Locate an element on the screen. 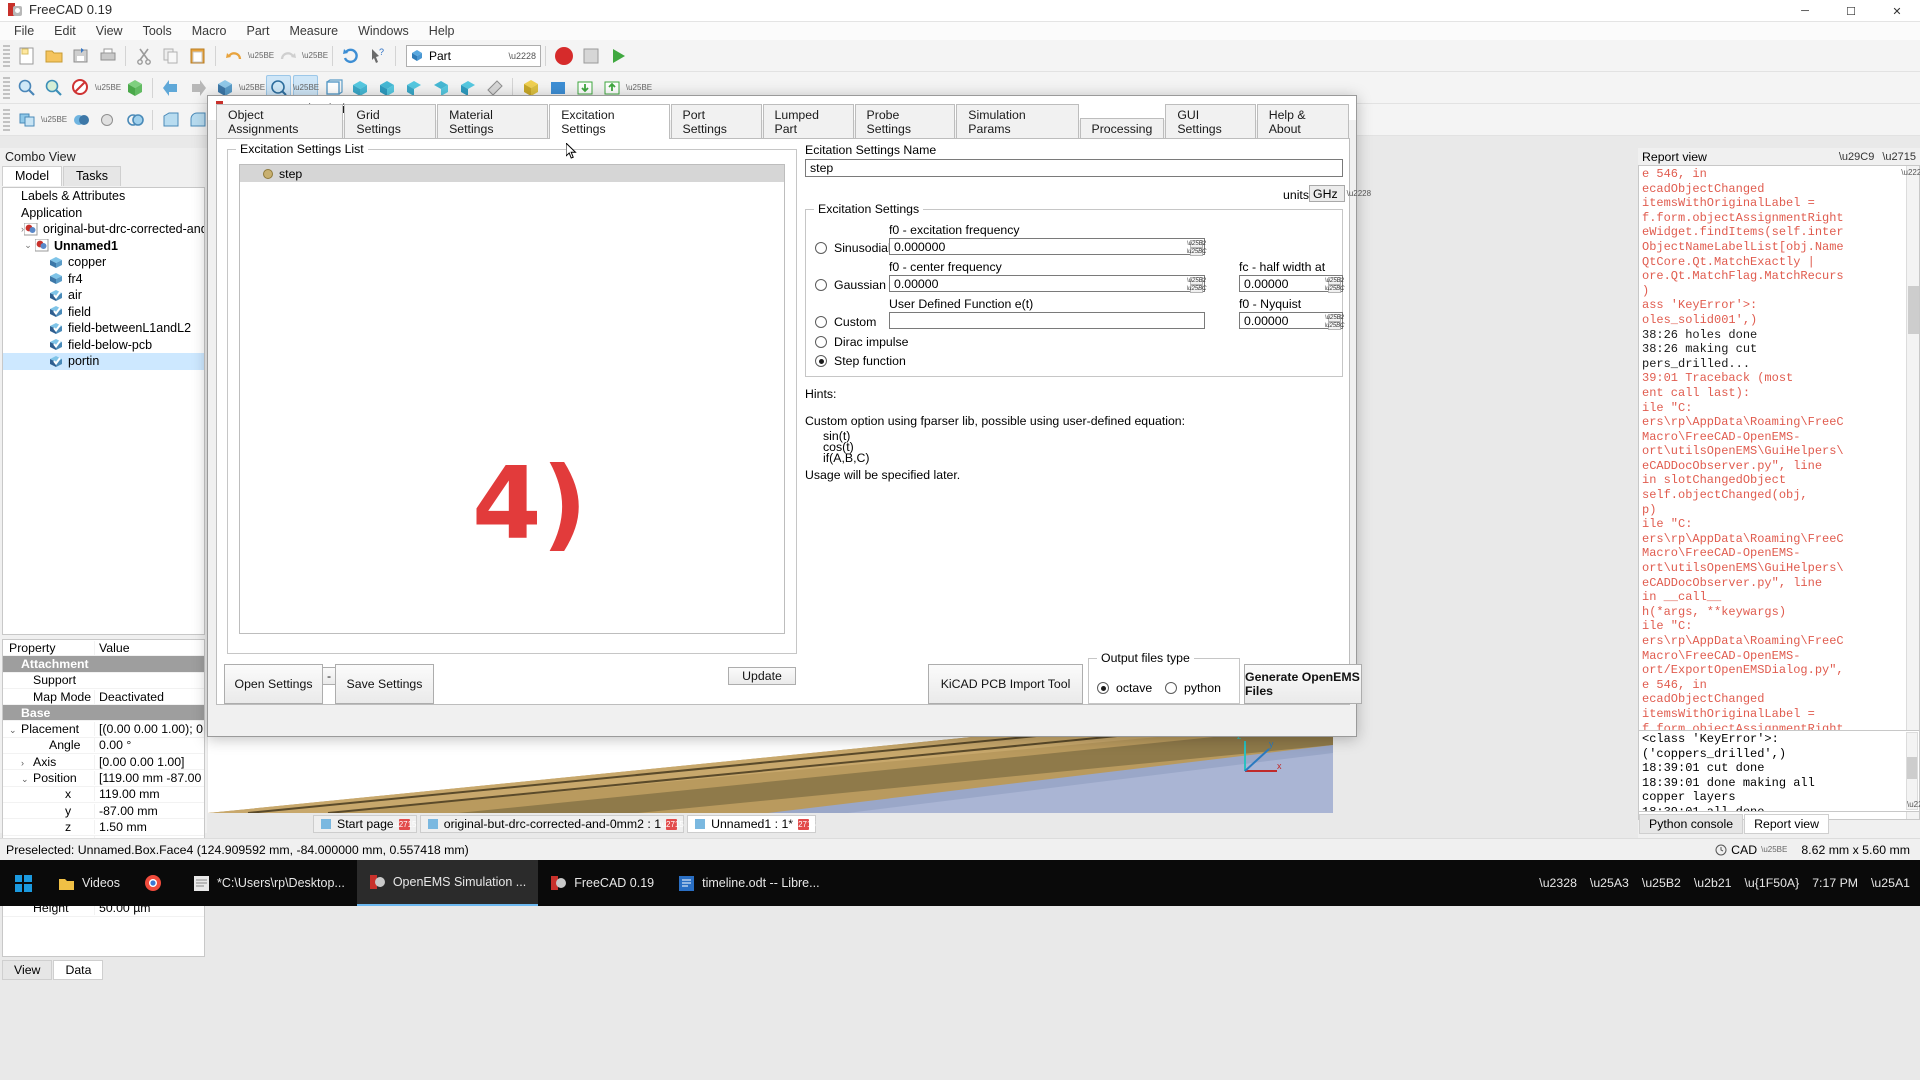 This screenshot has height=1080, width=1920. undock-icon: \u29C9 is located at coordinates (1856, 157).